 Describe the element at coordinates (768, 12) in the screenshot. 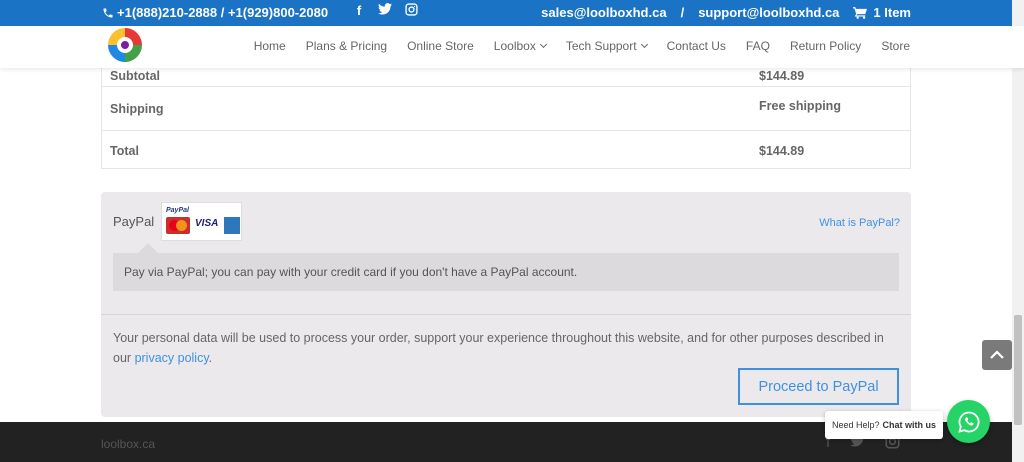

I see `support-email-link: support@loolboxhd.ca` at that location.